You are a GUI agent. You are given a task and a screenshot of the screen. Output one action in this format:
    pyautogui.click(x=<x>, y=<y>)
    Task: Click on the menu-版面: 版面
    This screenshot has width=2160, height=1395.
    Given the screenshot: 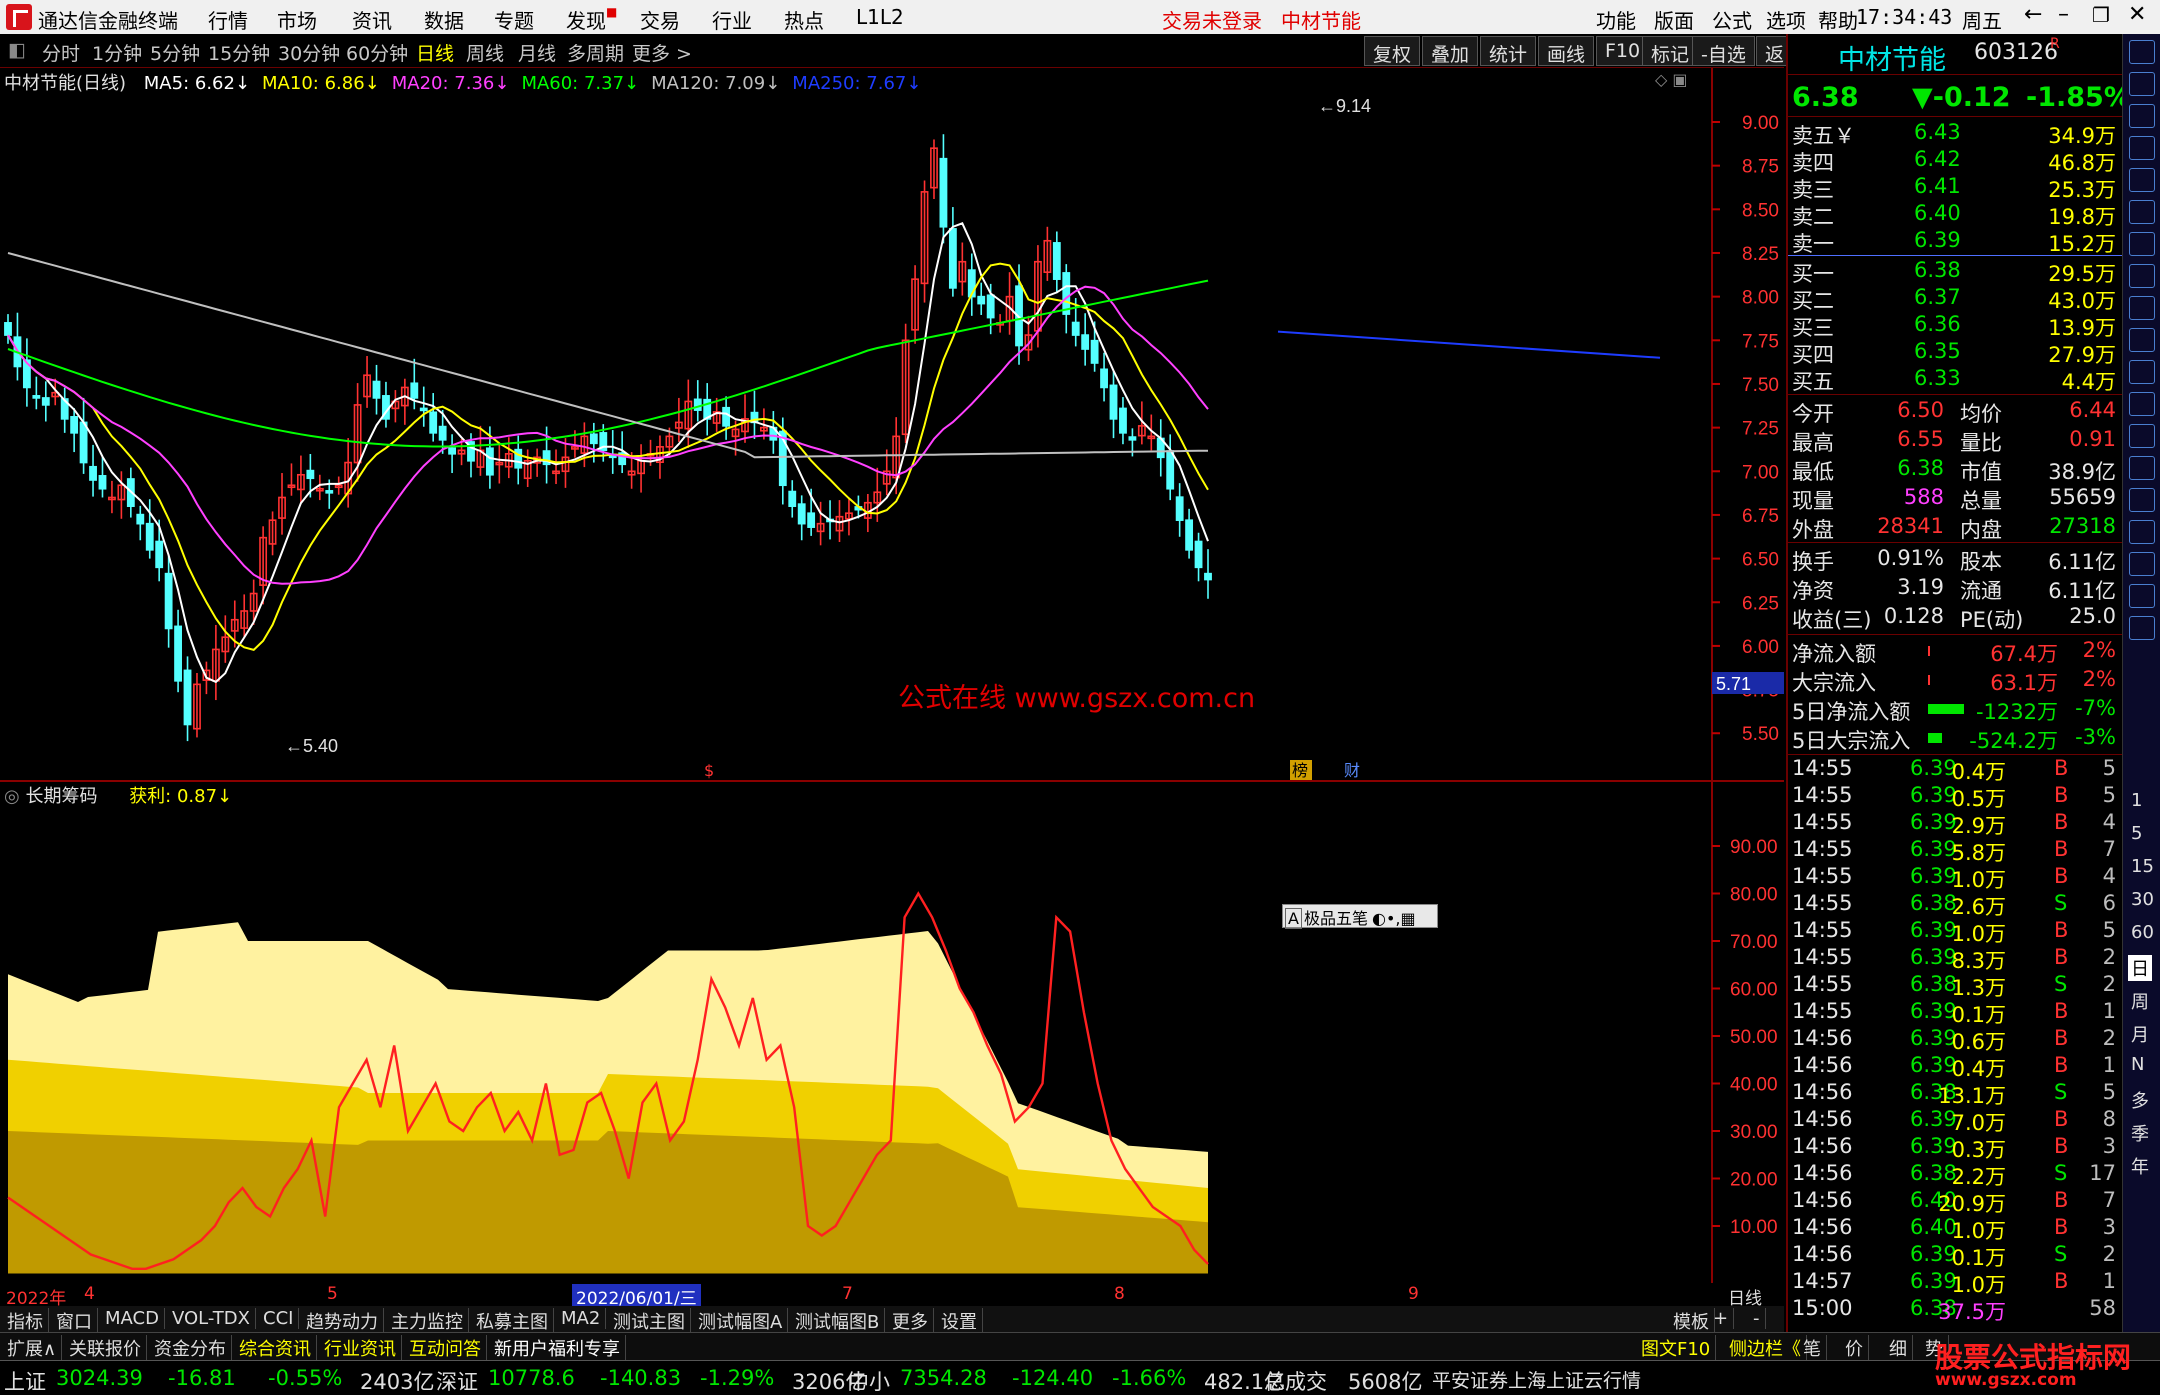 What is the action you would take?
    pyautogui.click(x=1674, y=19)
    